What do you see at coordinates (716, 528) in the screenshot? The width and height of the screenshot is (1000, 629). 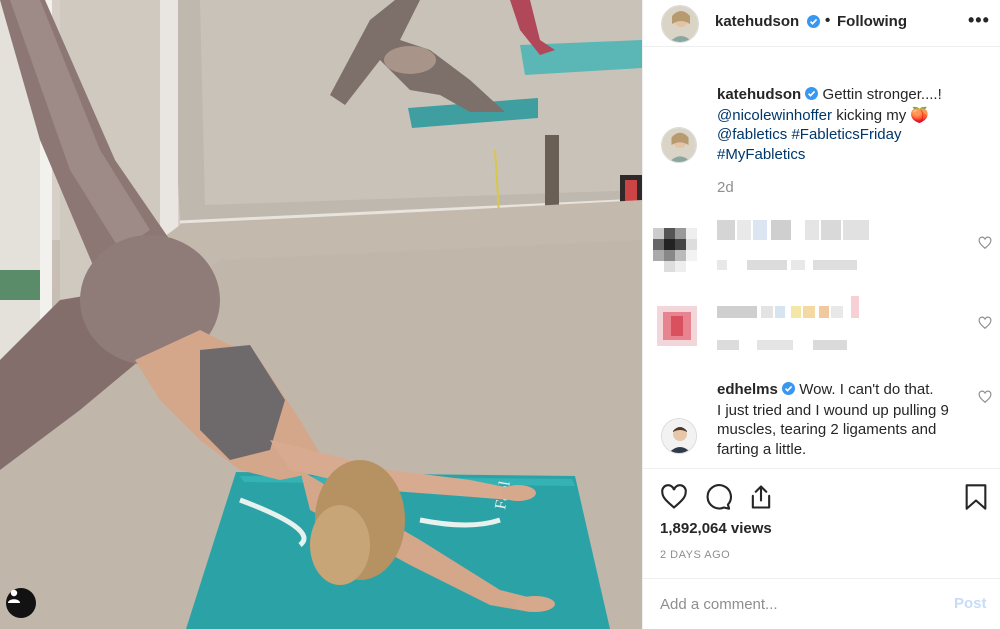 I see `view-count: 1,892,064 views` at bounding box center [716, 528].